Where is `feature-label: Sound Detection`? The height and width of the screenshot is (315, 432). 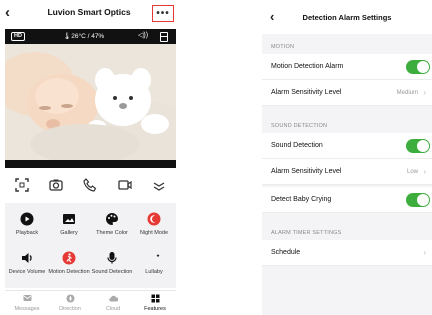
feature-label: Sound Detection is located at coordinates (112, 272).